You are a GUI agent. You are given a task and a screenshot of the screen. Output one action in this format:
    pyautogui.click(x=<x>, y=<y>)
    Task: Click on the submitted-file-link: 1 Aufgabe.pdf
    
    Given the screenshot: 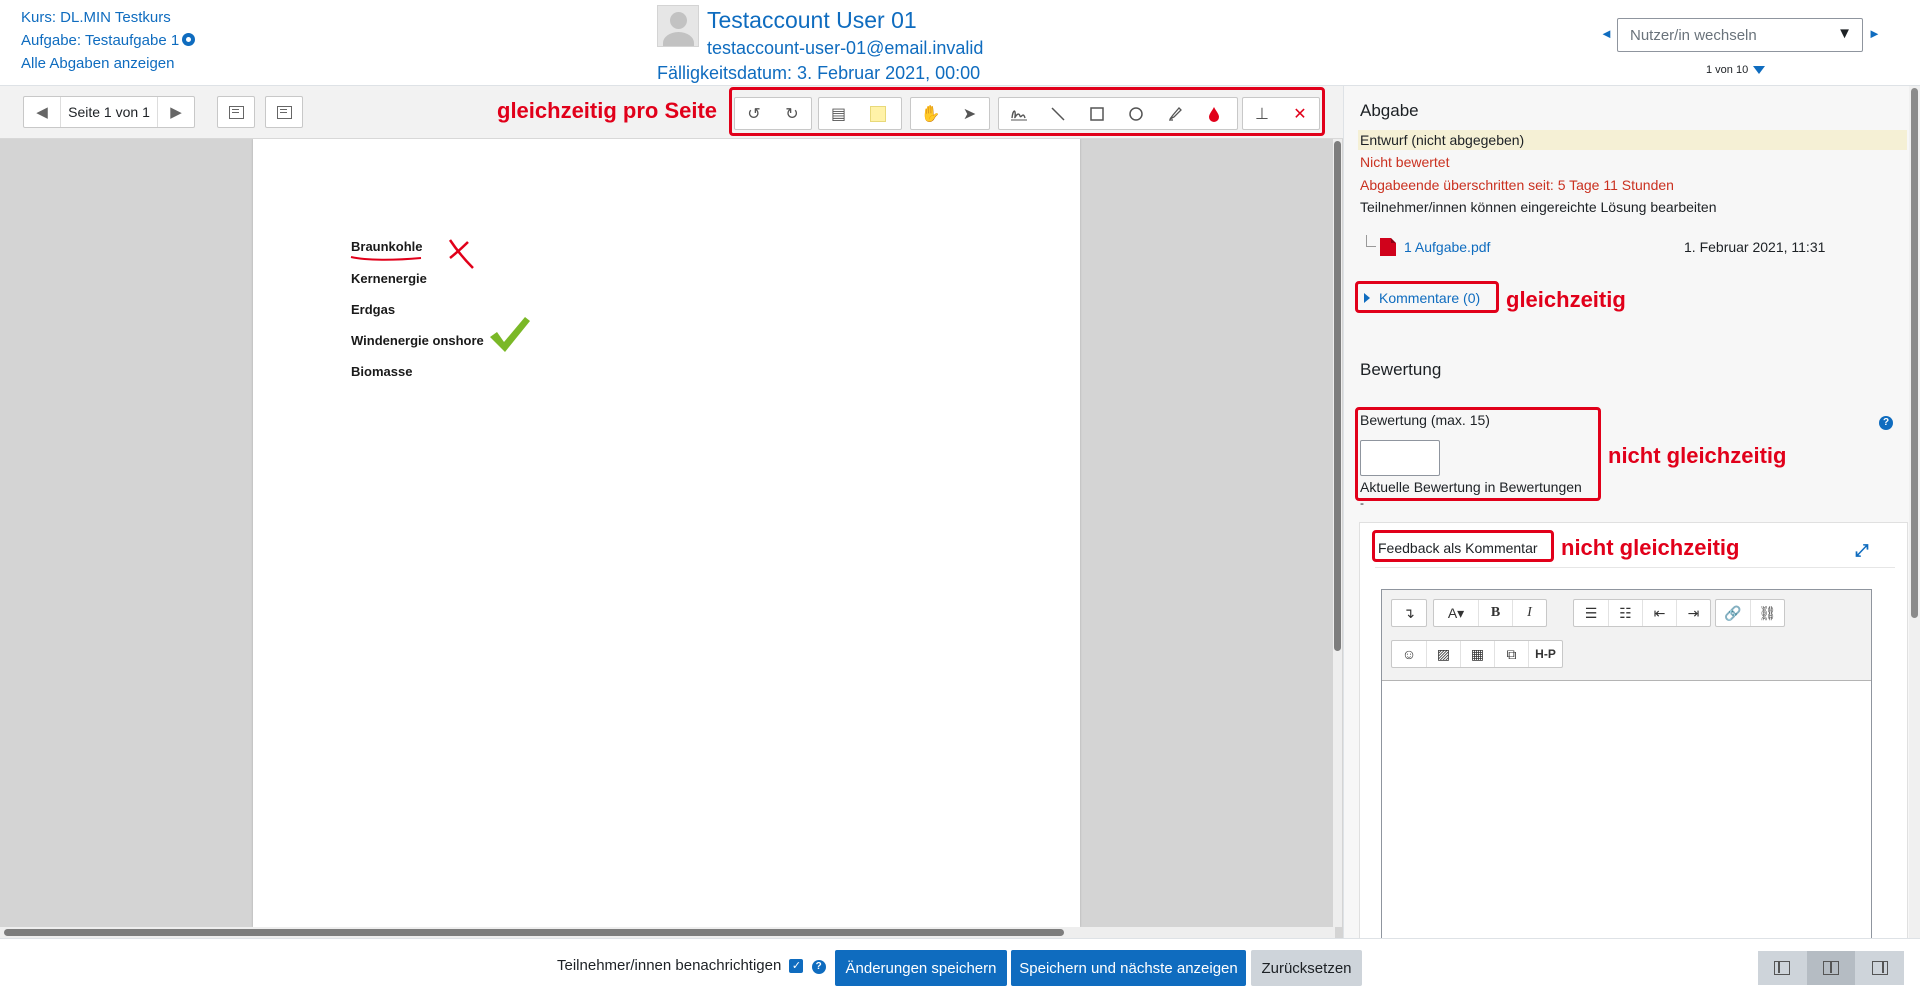 What is the action you would take?
    pyautogui.click(x=1447, y=247)
    